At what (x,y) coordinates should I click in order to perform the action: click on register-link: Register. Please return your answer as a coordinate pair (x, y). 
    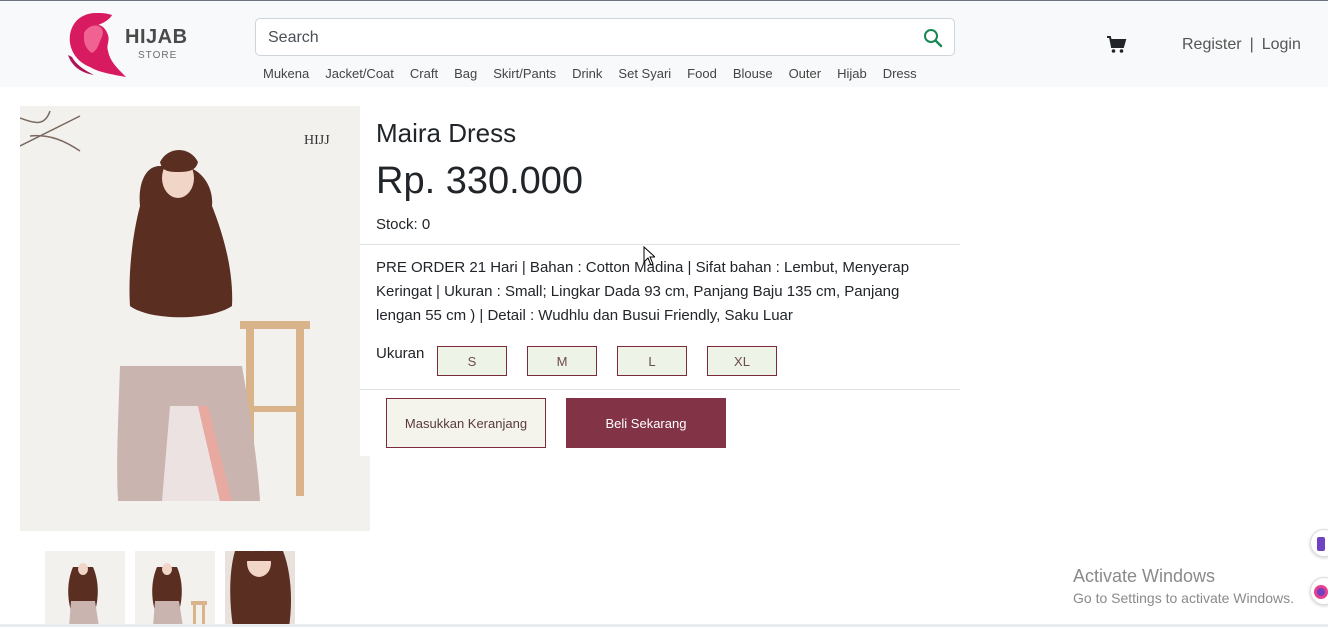
    Looking at the image, I should click on (1212, 45).